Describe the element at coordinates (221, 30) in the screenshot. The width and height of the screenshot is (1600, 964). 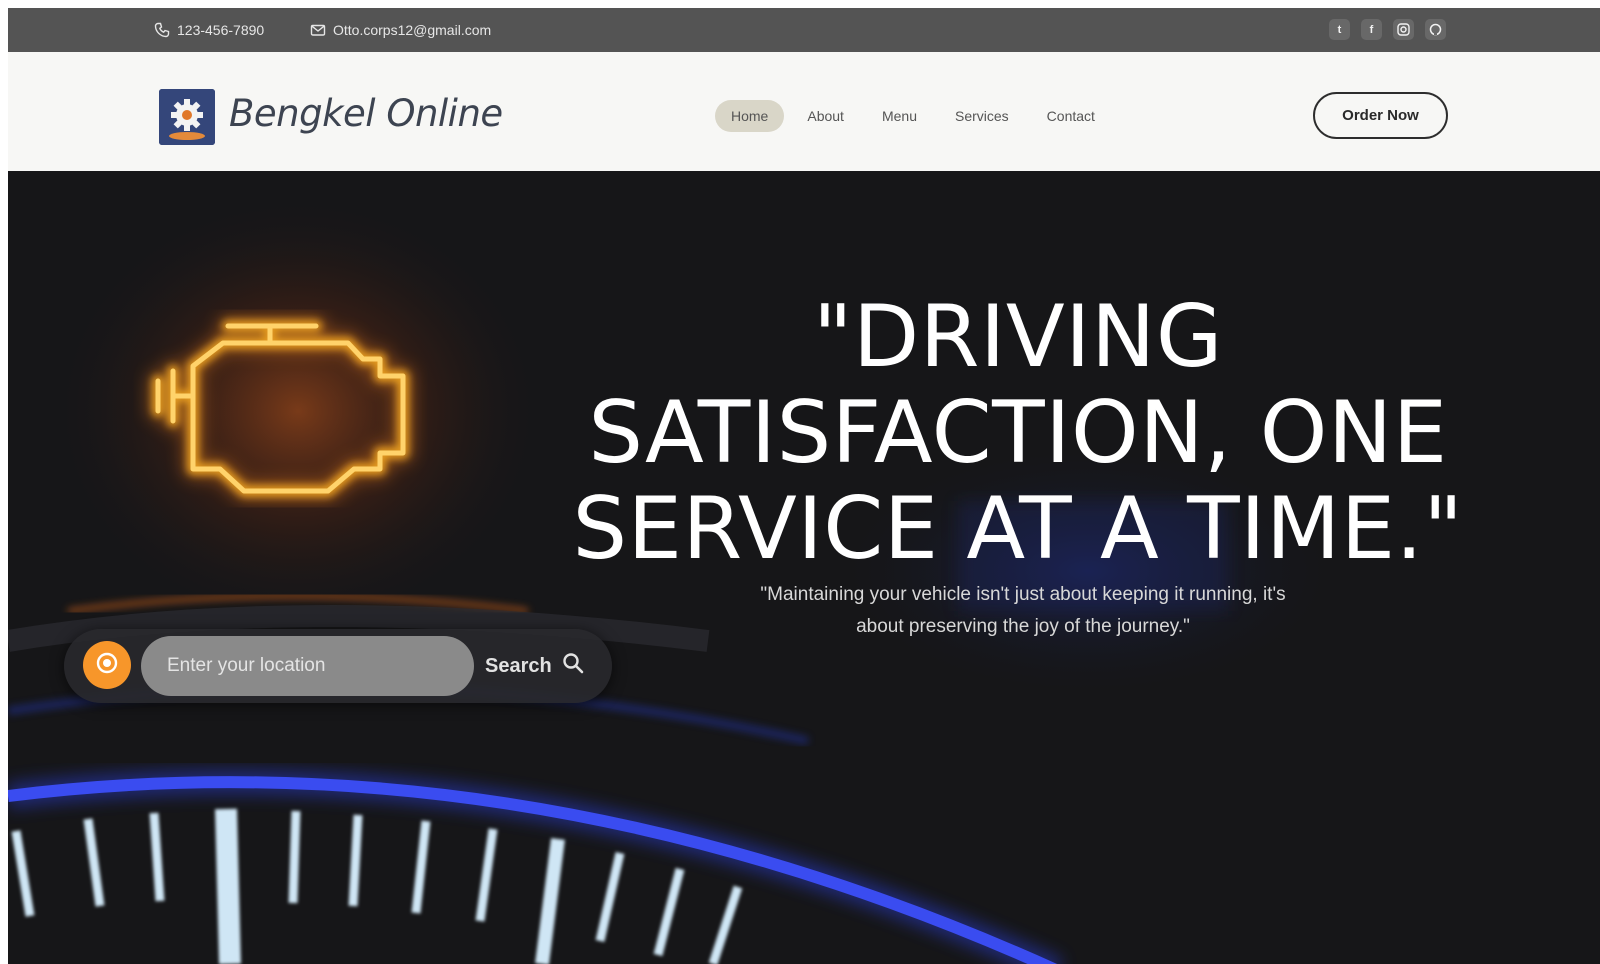
I see `phone-number: 123-456-7890` at that location.